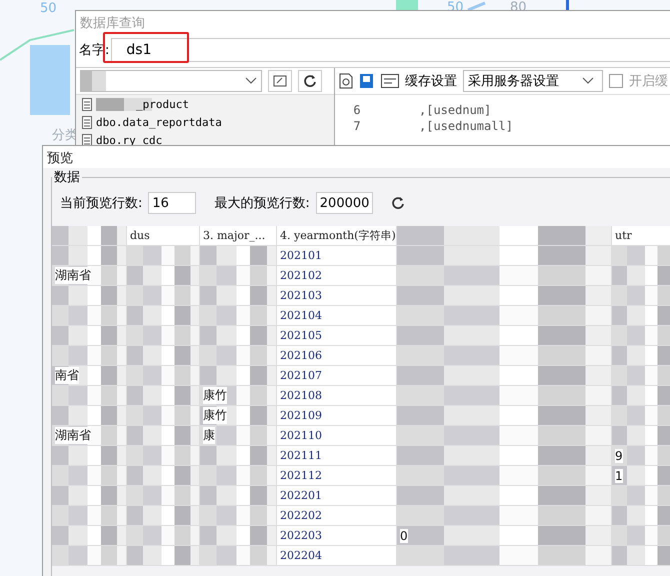 Image resolution: width=670 pixels, height=576 pixels. Describe the element at coordinates (641, 475) in the screenshot. I see `table-cell: 1` at that location.